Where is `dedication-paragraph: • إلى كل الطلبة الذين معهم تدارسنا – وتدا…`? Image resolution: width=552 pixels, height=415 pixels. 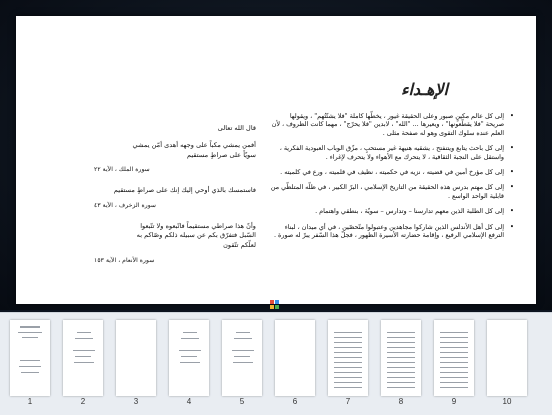
dedication-paragraph: • إلى كل الطلبة الذين معهم تدارسنا – وتدا… is located at coordinates (414, 211).